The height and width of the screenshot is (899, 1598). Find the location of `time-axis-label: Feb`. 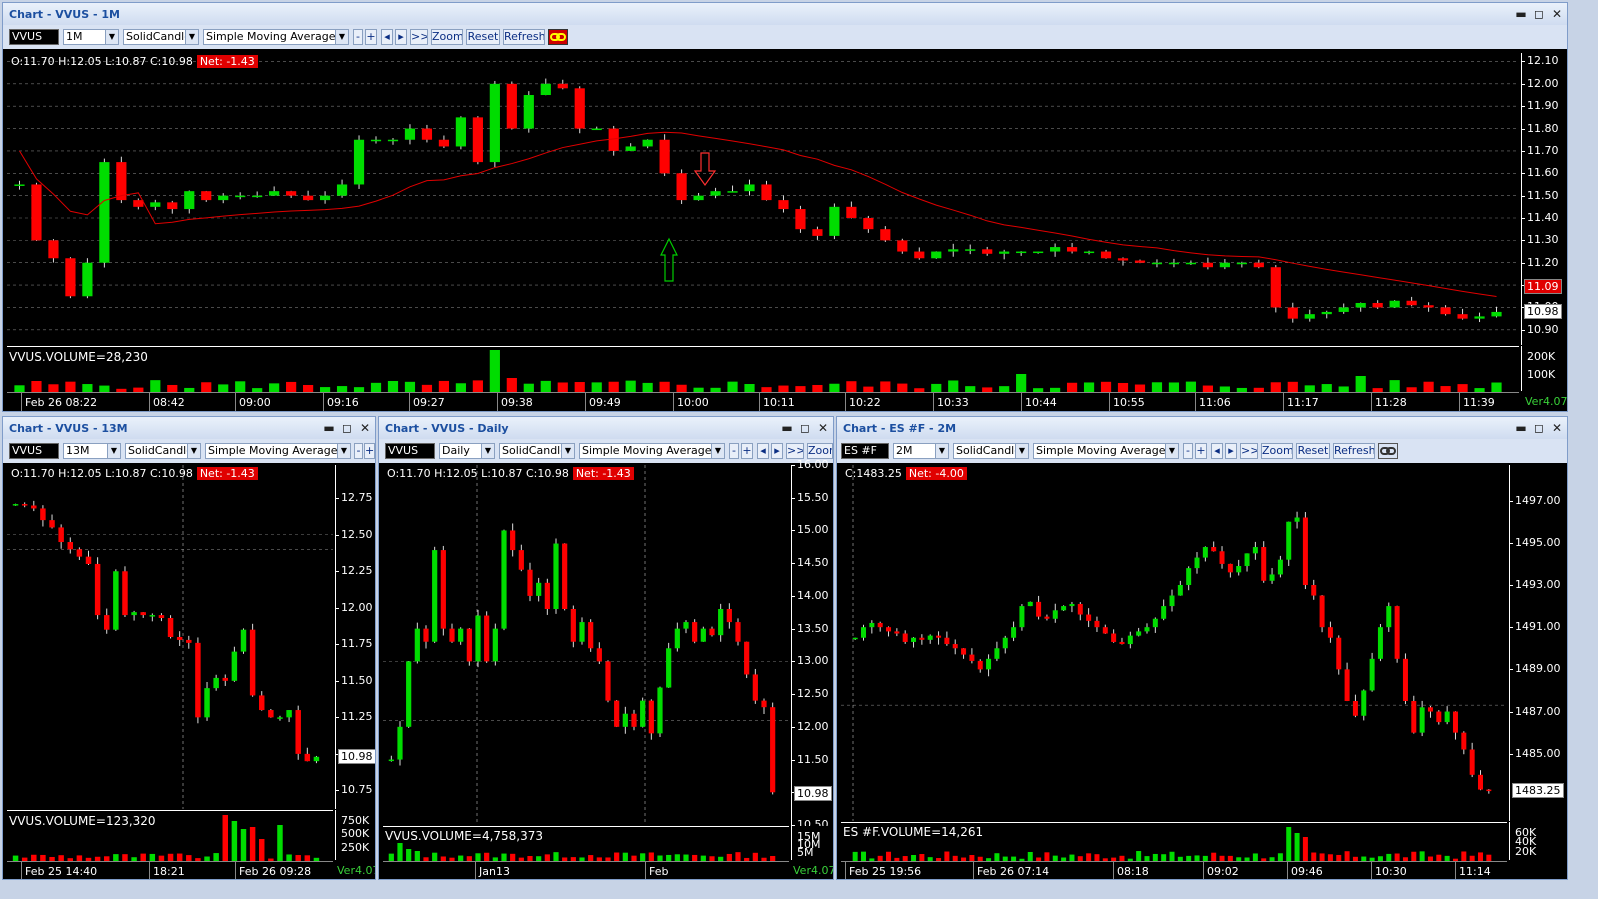

time-axis-label: Feb is located at coordinates (659, 871).